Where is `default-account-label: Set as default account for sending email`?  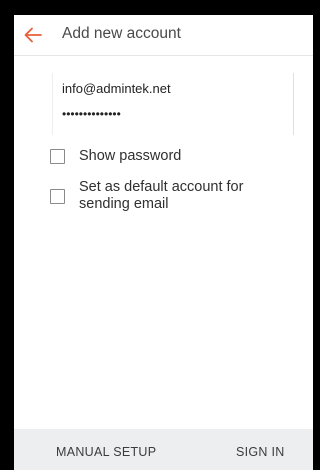
default-account-label: Set as default account for sending email is located at coordinates (161, 196).